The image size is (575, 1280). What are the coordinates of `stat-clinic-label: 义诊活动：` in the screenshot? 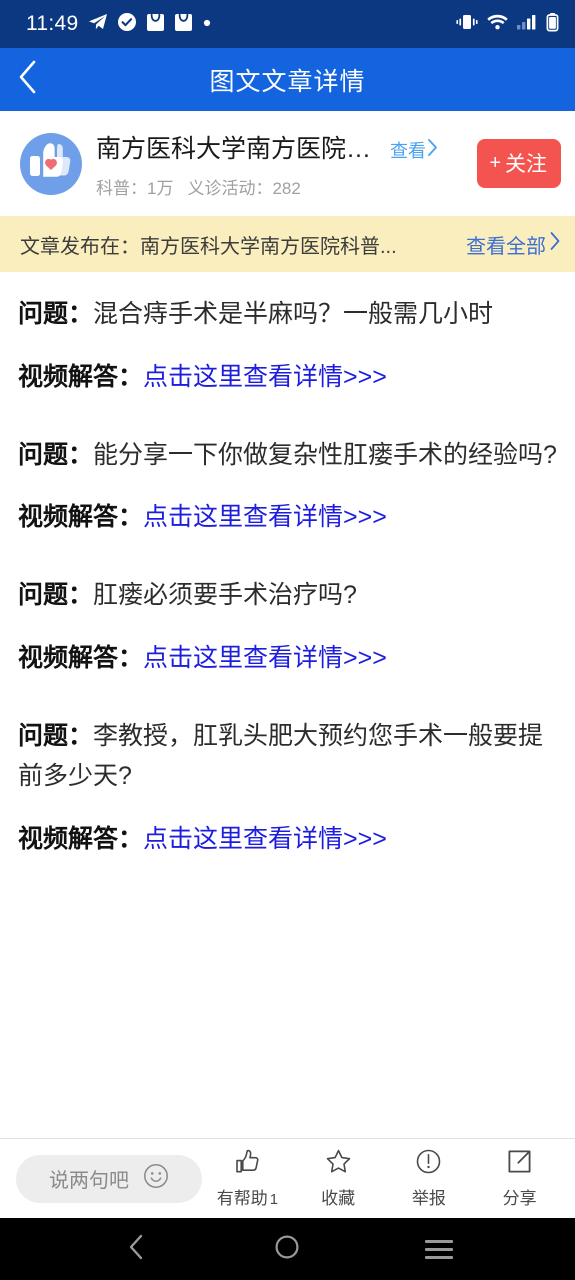 It's located at (230, 188).